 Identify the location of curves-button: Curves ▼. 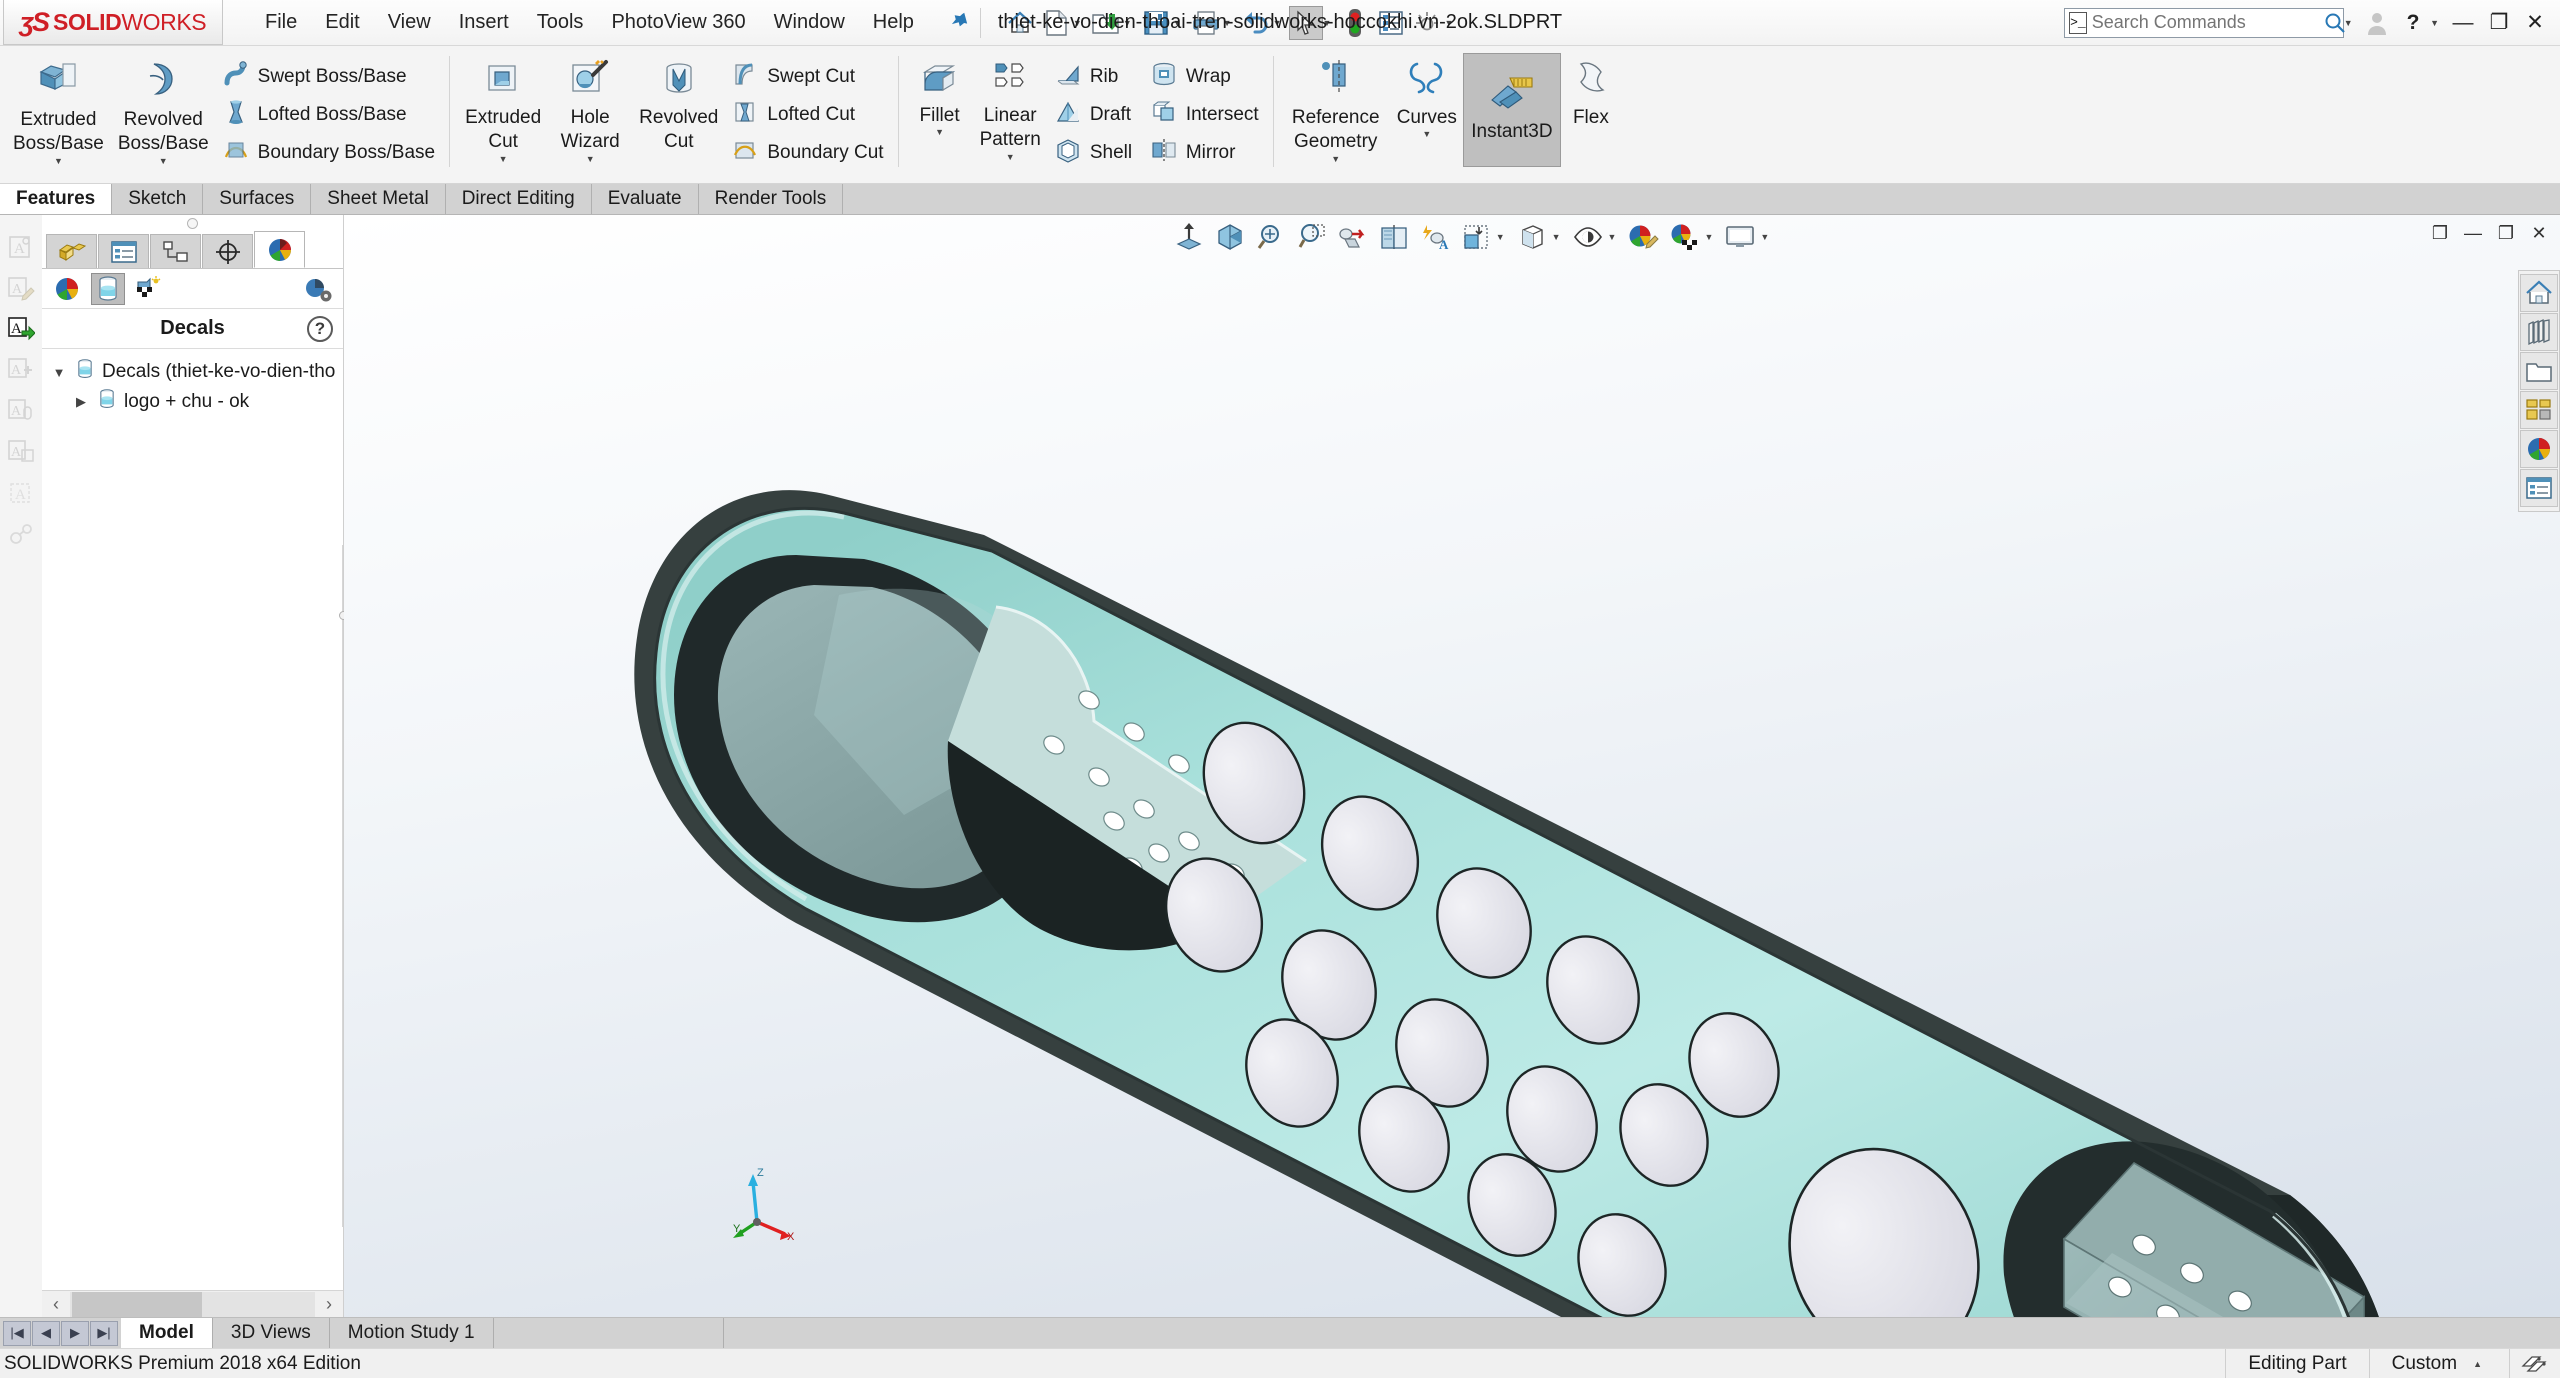
(1427, 97).